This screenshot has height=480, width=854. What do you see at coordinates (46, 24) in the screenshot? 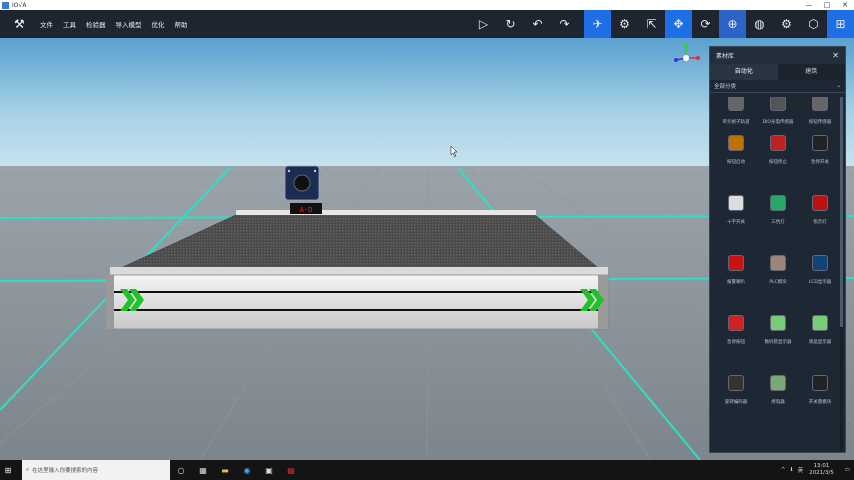
I see `menu-file: 文件` at bounding box center [46, 24].